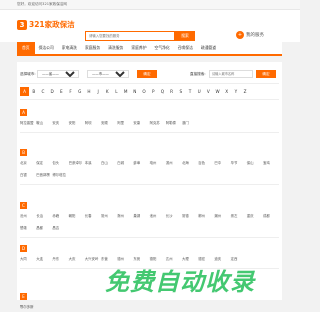 The height and width of the screenshot is (312, 320). Describe the element at coordinates (55, 163) in the screenshot. I see `city-link: 包头` at that location.